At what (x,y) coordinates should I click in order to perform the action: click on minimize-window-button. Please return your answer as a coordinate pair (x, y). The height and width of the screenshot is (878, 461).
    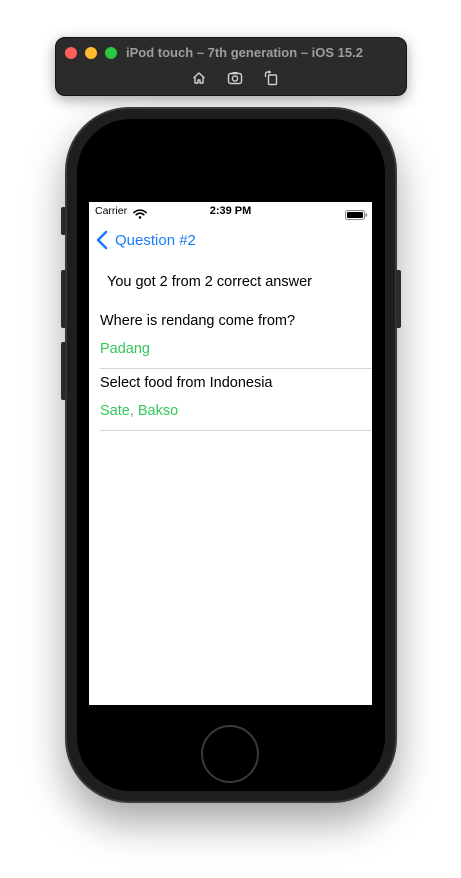
    Looking at the image, I should click on (91, 53).